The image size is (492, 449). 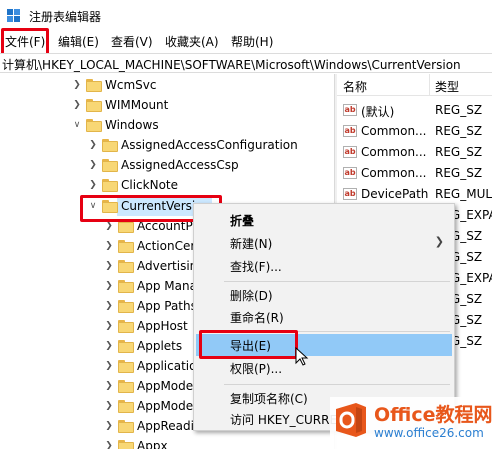 I want to click on value-name: DevicePath, so click(x=395, y=194).